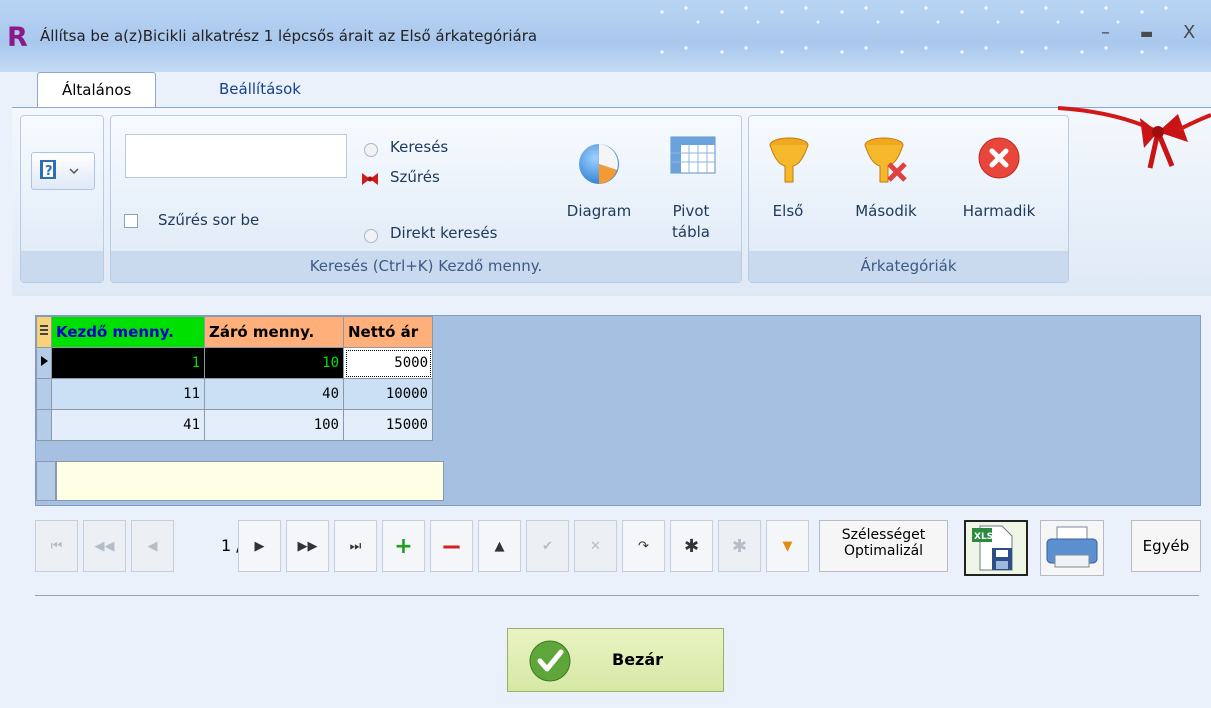 The width and height of the screenshot is (1211, 708). What do you see at coordinates (388, 363) in the screenshot?
I see `cell-net-price: 5000` at bounding box center [388, 363].